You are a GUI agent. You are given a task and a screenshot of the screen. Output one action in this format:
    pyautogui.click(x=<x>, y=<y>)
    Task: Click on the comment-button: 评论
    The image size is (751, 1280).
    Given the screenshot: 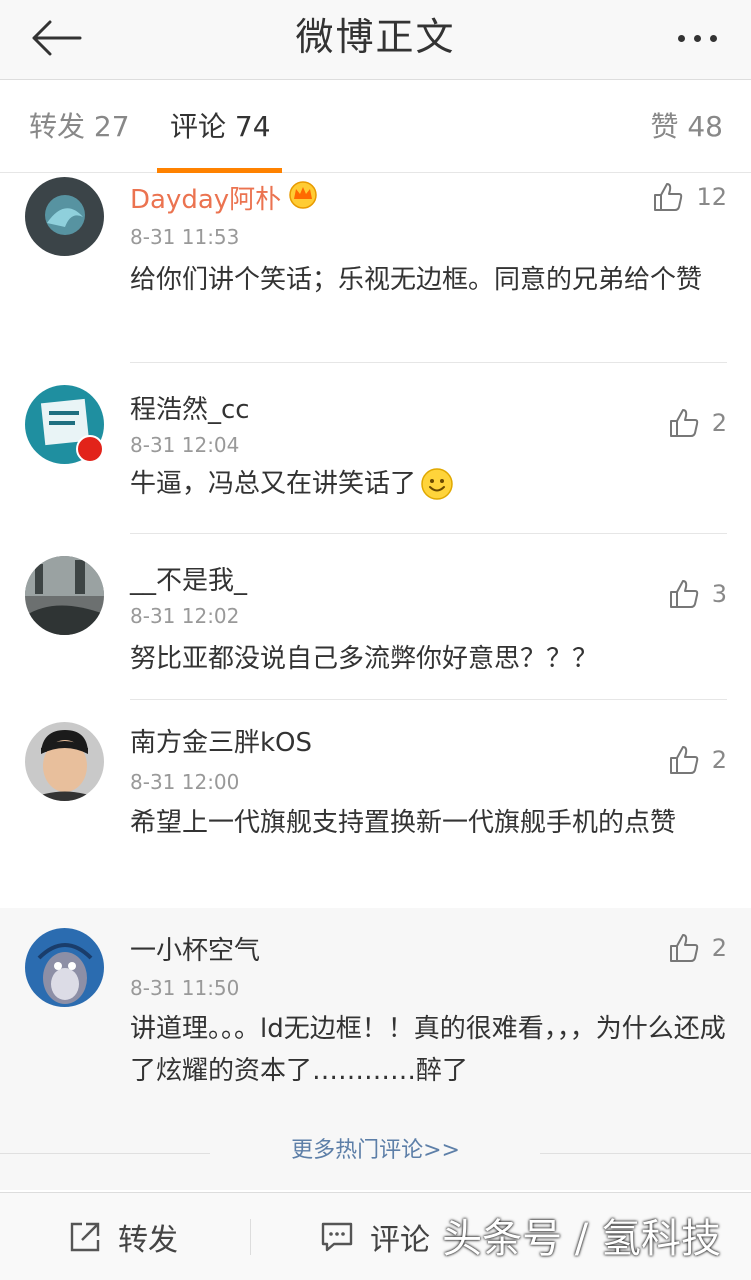 What is the action you would take?
    pyautogui.click(x=375, y=1236)
    